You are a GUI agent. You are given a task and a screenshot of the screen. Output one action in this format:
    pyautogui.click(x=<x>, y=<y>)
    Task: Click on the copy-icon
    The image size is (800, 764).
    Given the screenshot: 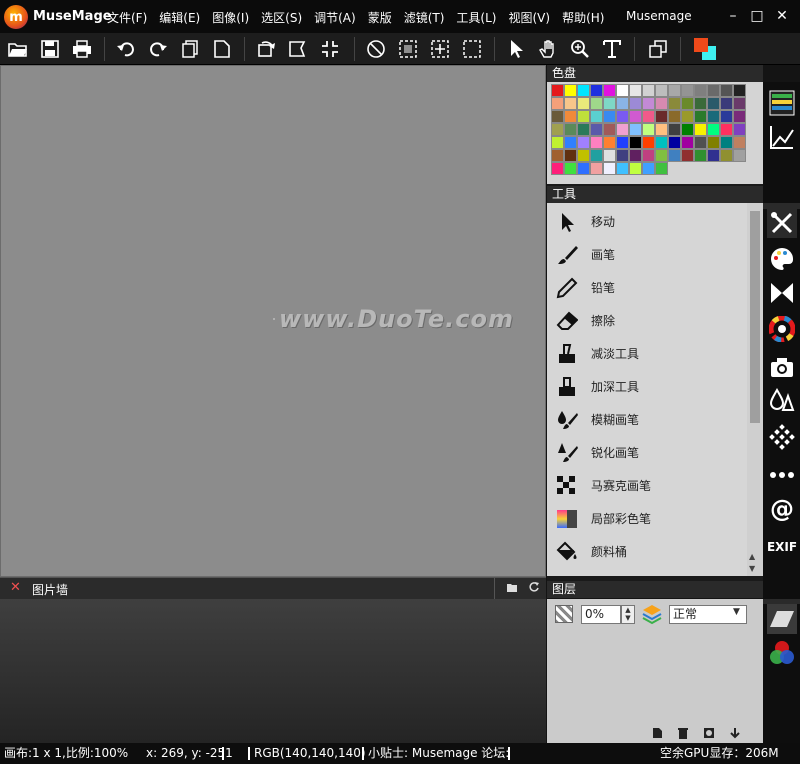 What is the action you would take?
    pyautogui.click(x=190, y=49)
    